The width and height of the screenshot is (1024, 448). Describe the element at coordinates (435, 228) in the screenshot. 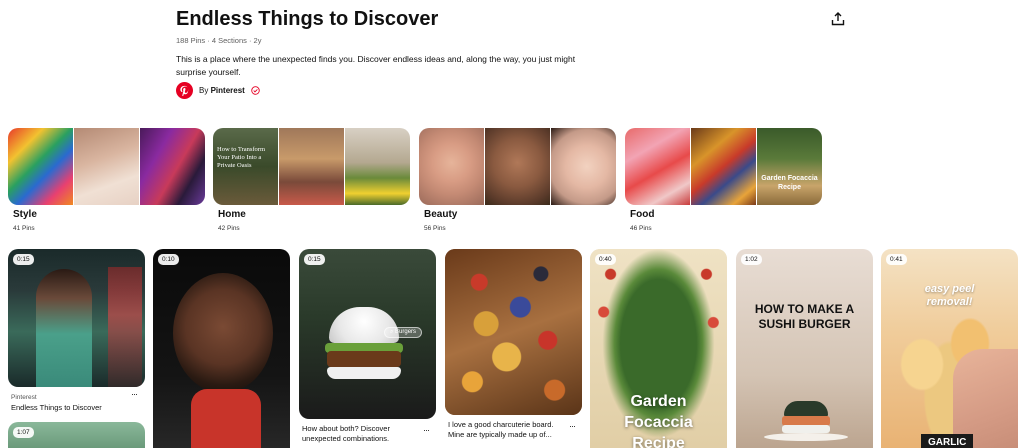

I see `section-count: 56 Pins` at that location.